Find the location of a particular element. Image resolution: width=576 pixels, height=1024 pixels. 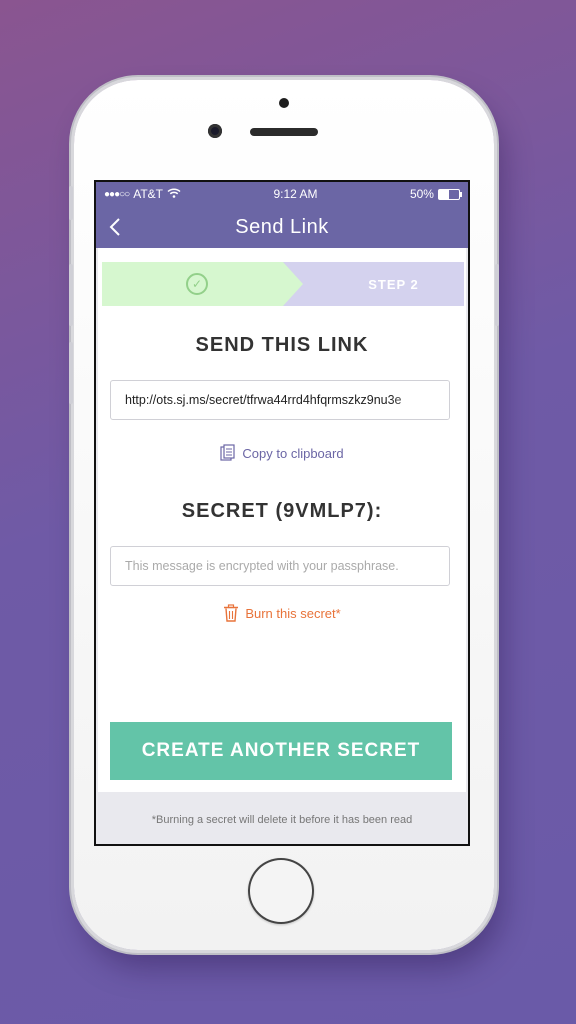

copy-to-clipboard-link: Copy to clipboard is located at coordinates (282, 453).